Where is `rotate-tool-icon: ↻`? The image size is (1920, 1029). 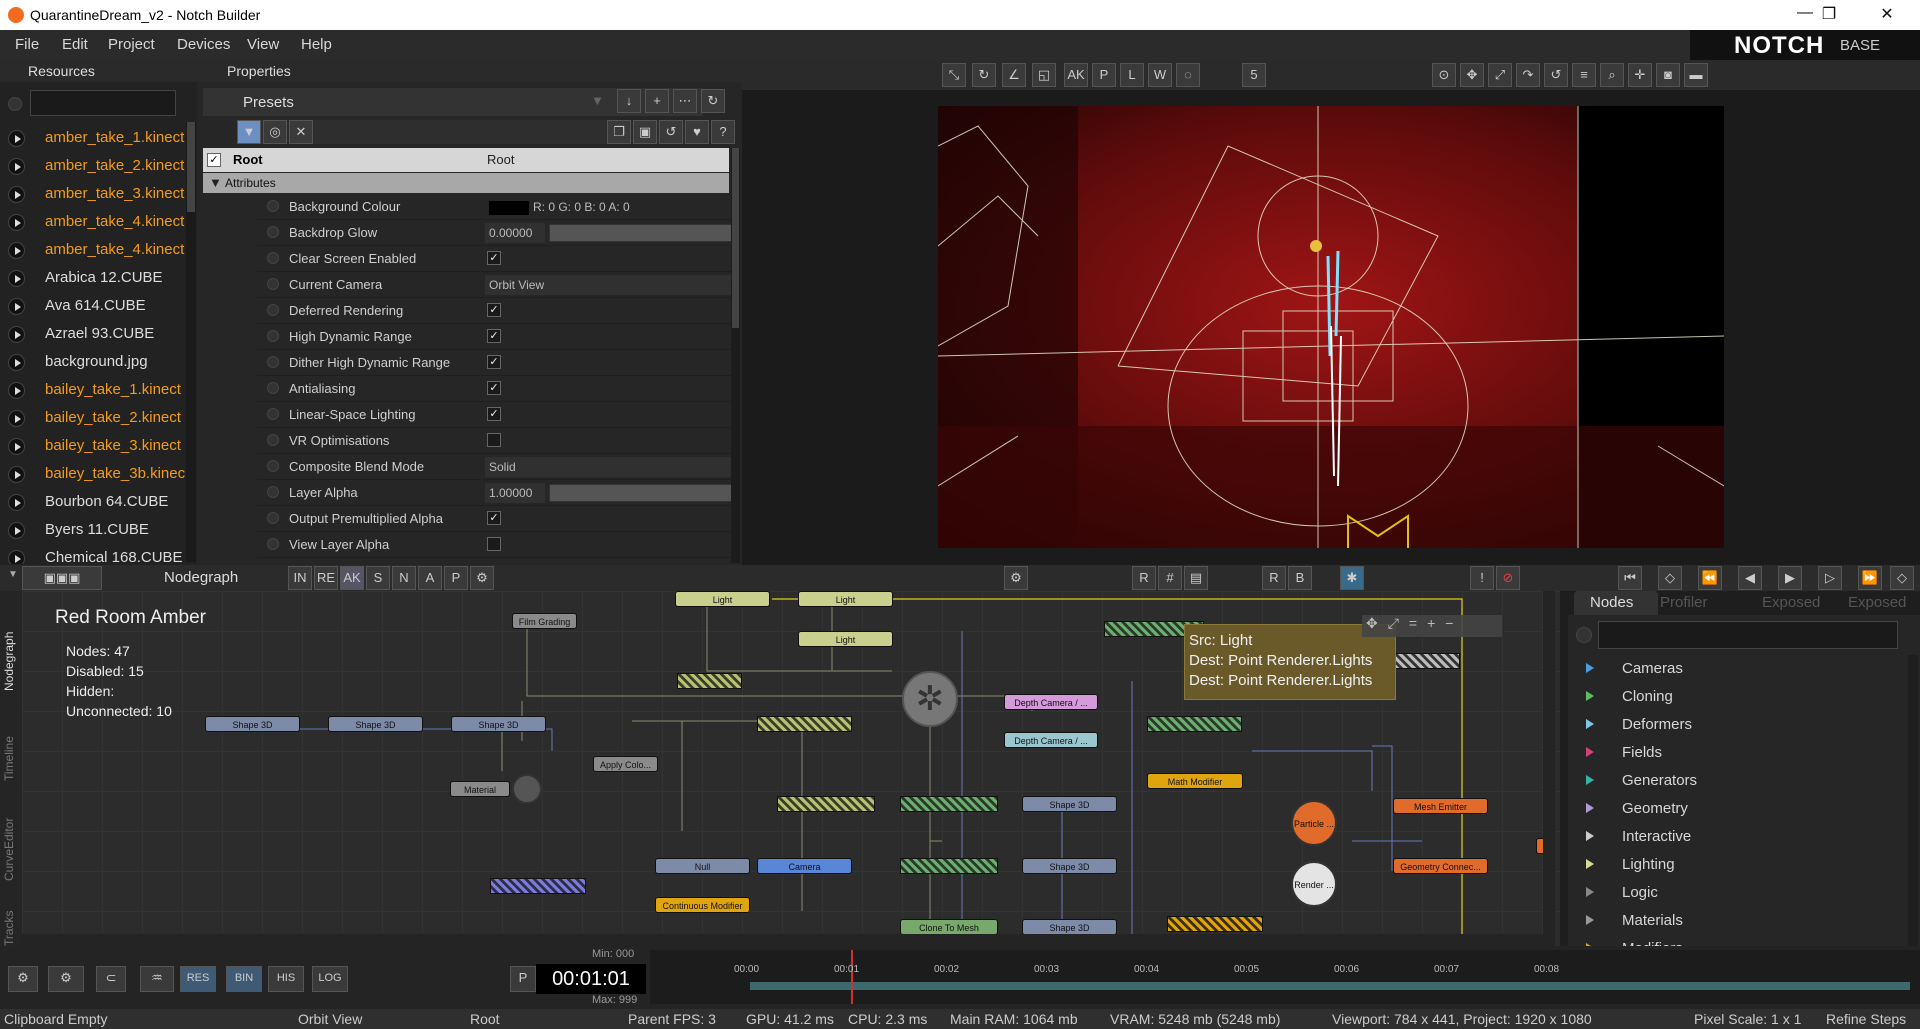 rotate-tool-icon: ↻ is located at coordinates (984, 75).